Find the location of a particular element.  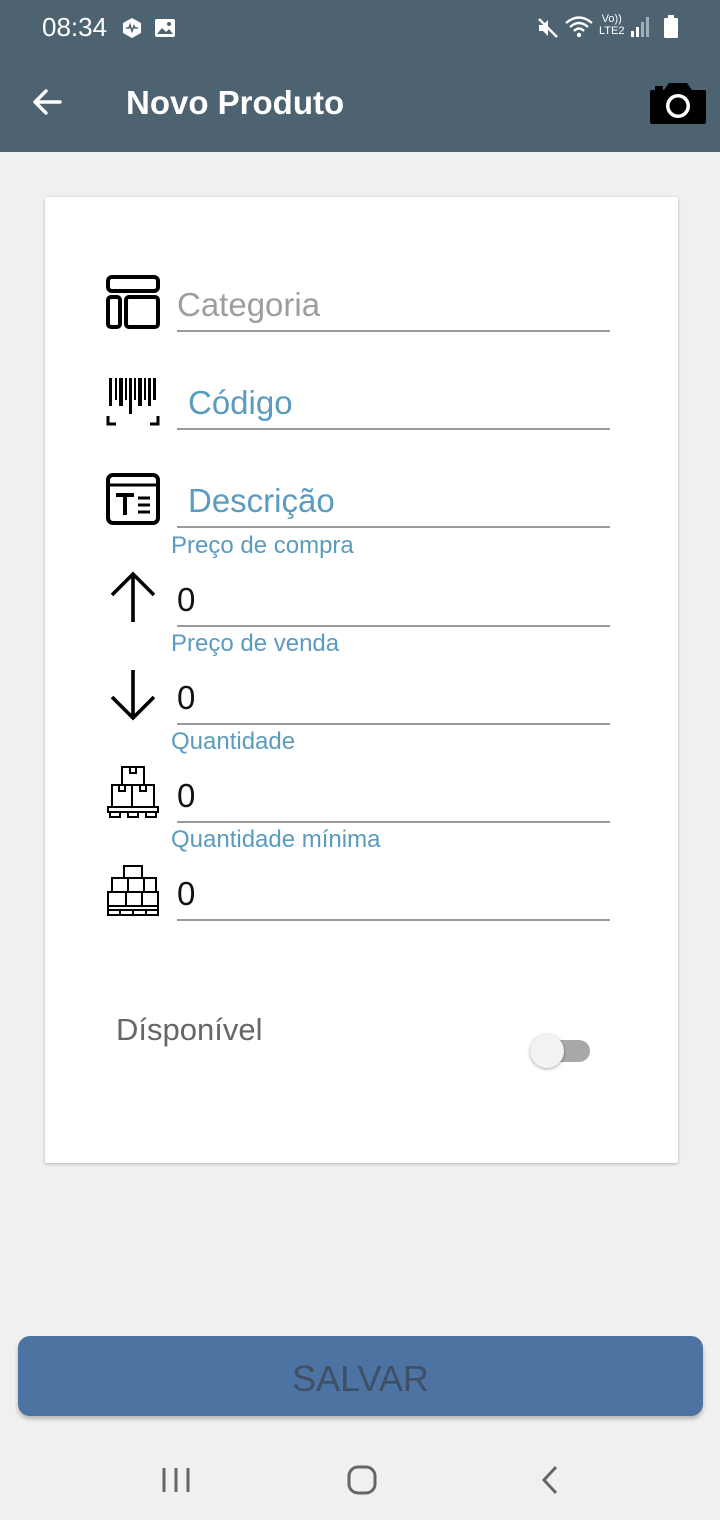

app-bar: Novo Produto is located at coordinates (360, 104).